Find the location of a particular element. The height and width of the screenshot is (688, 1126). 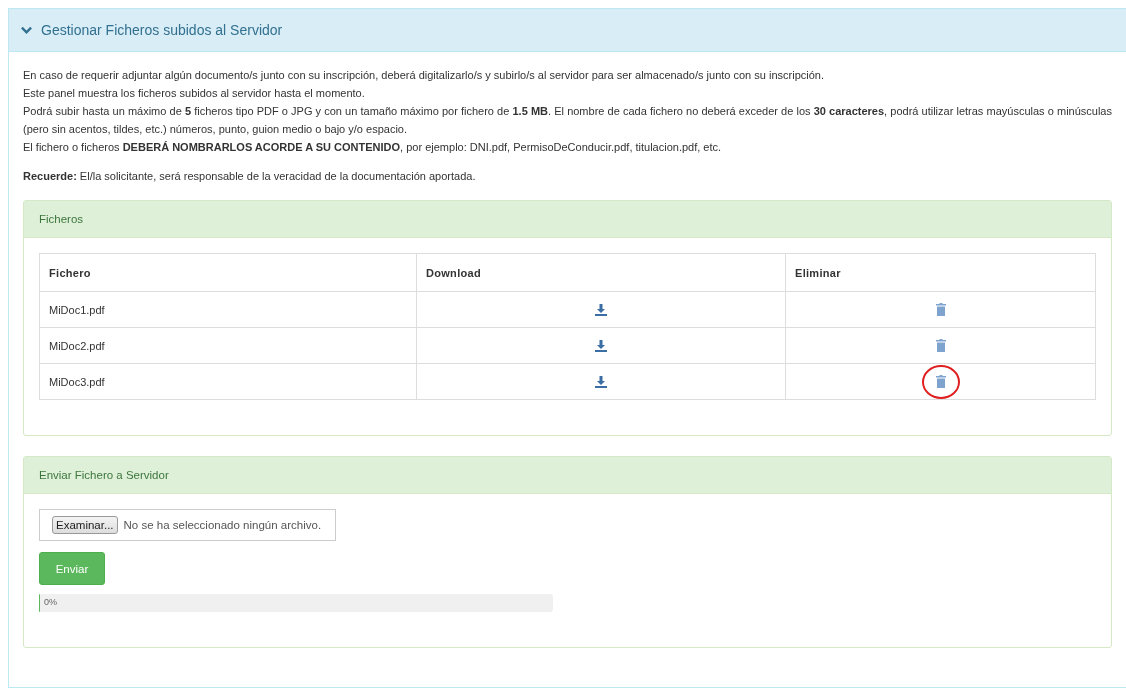

file-name: MiDoc1.pdf is located at coordinates (228, 309).